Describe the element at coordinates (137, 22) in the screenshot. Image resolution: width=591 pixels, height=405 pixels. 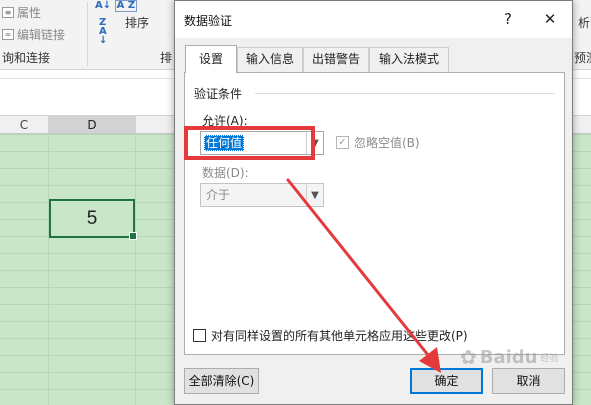
I see `ribbon-sort-button: 排序` at that location.